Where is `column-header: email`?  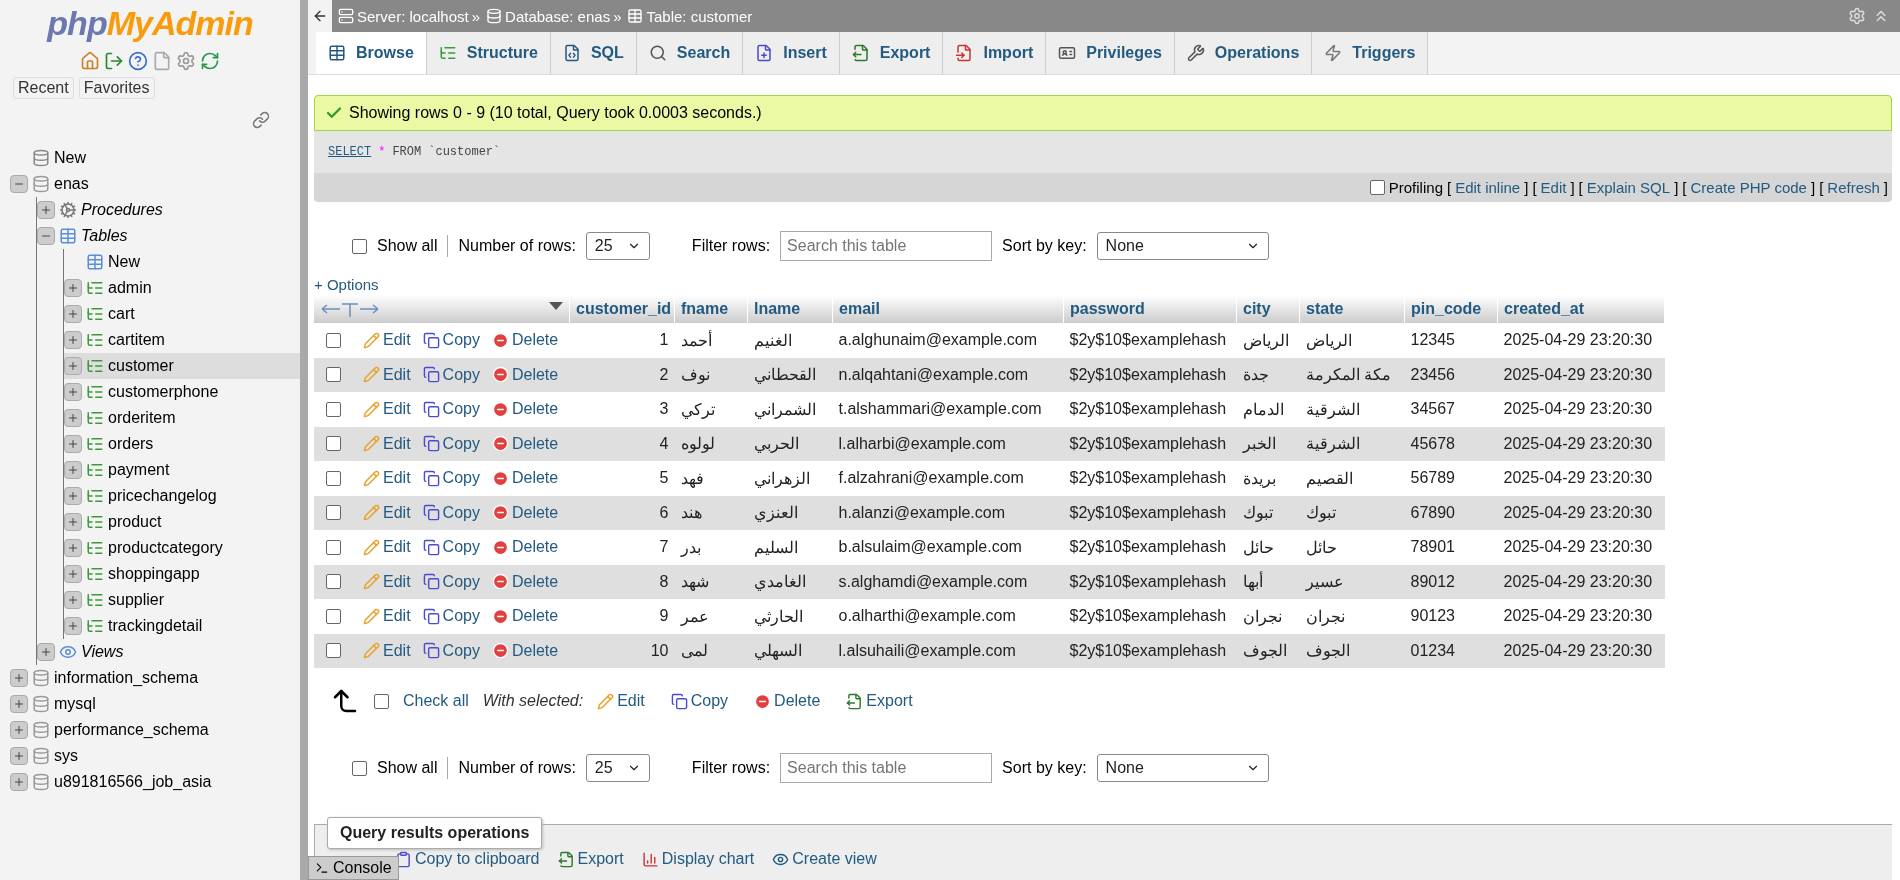 column-header: email is located at coordinates (948, 309).